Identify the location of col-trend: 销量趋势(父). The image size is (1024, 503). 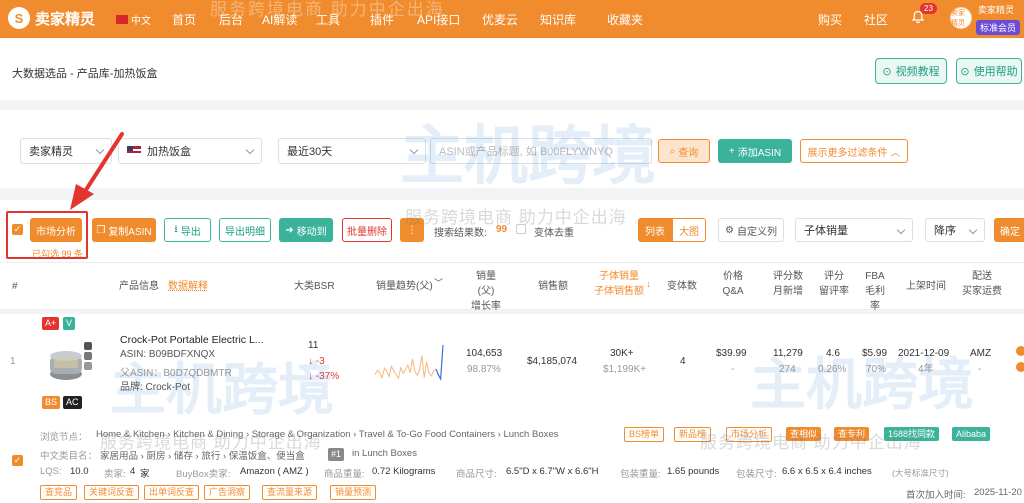
(404, 286).